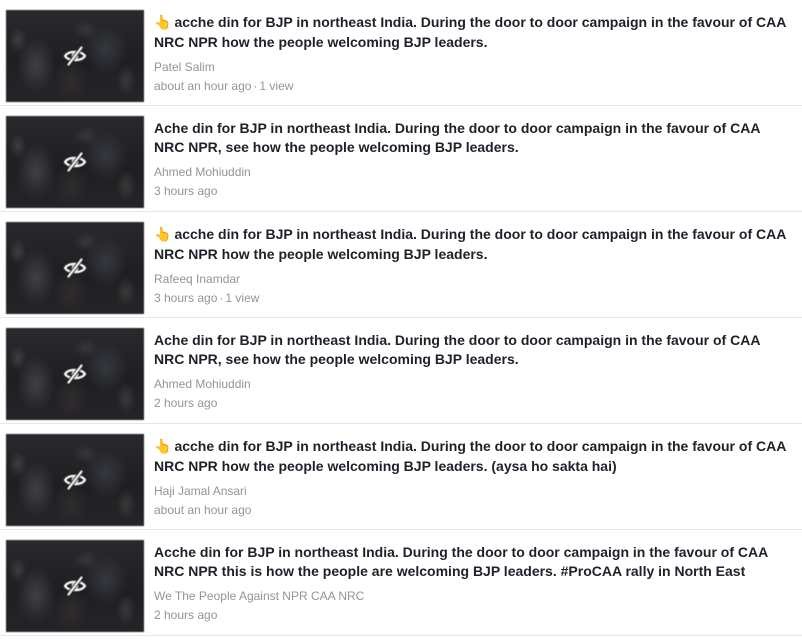 The width and height of the screenshot is (802, 640). Describe the element at coordinates (474, 86) in the screenshot. I see `video-meta: about an hour ago · 1 view` at that location.